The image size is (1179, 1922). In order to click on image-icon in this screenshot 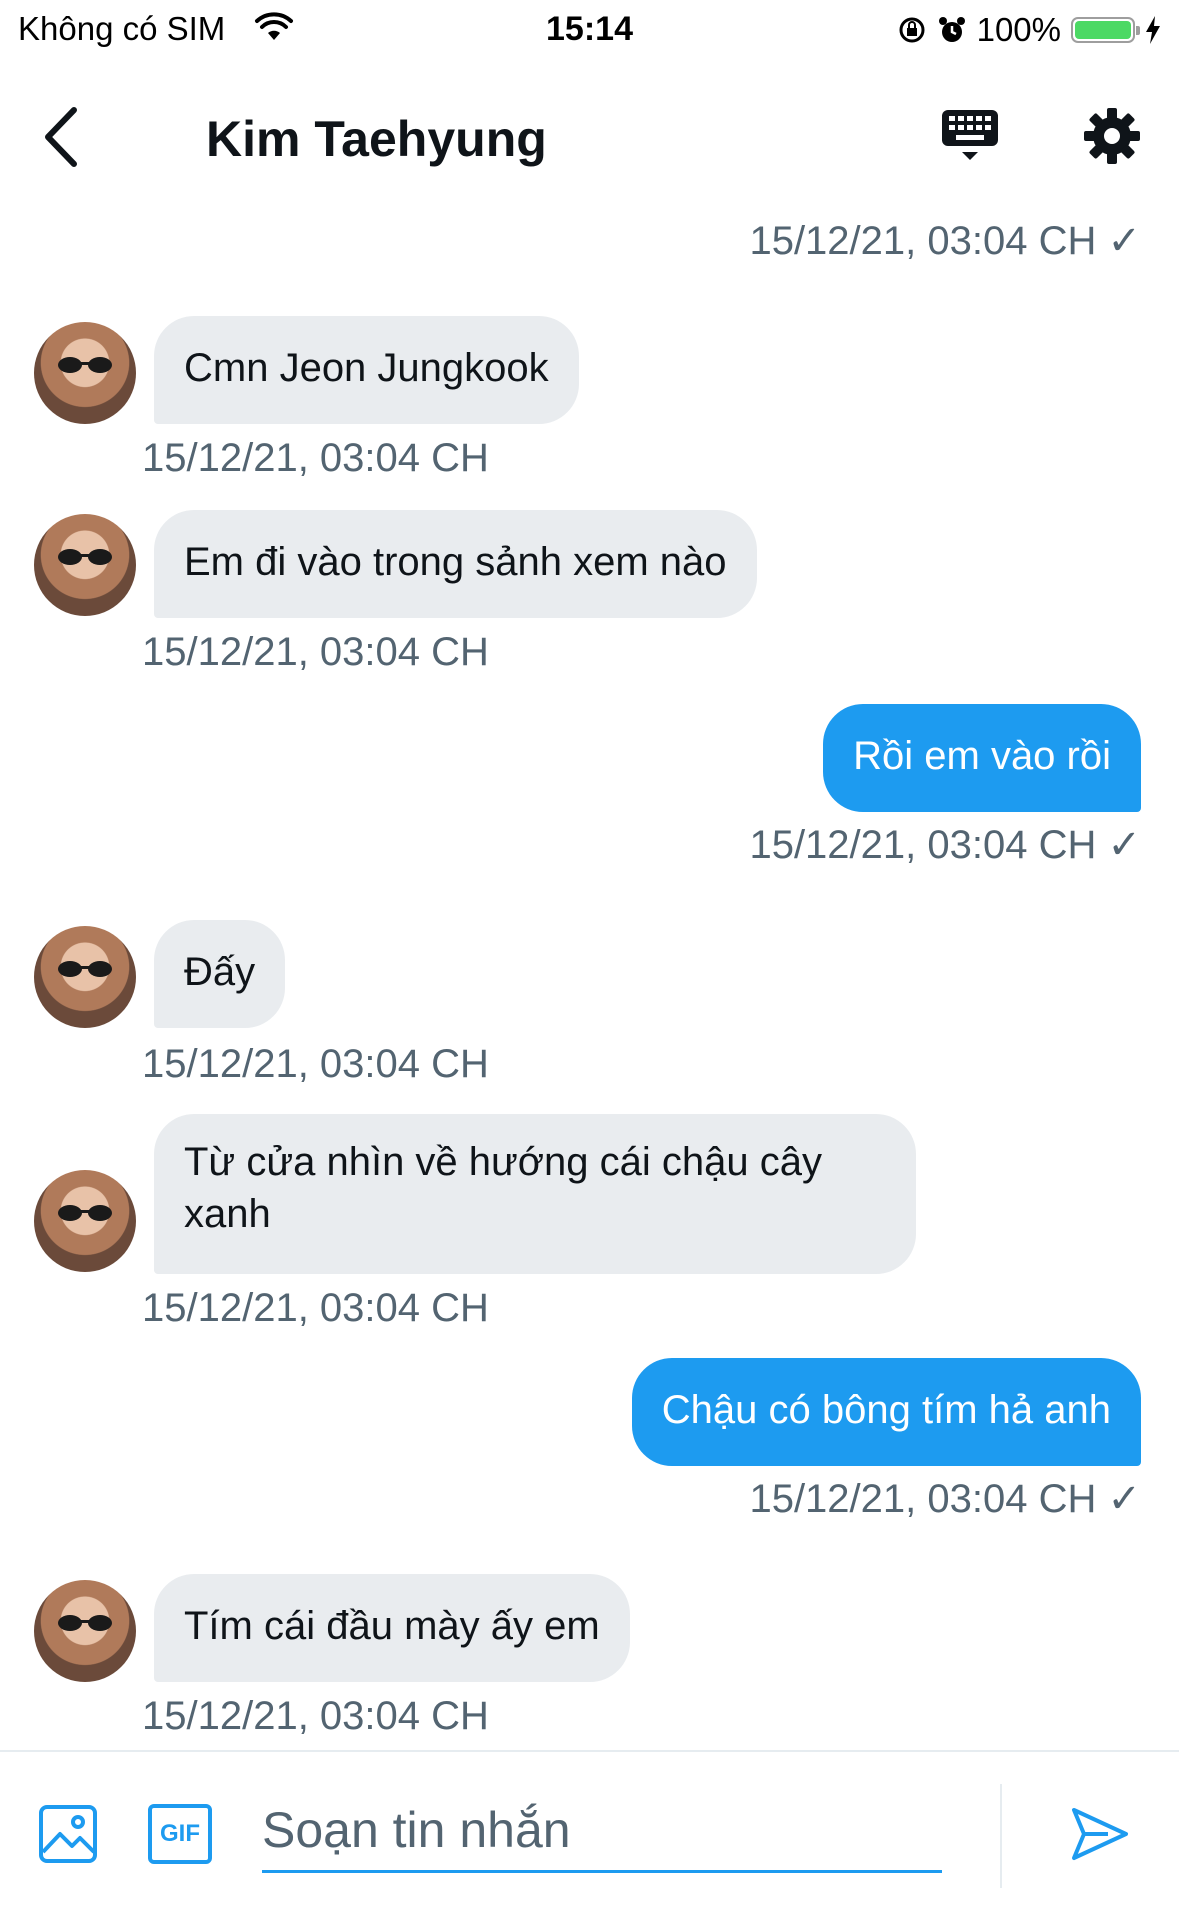, I will do `click(68, 1834)`.